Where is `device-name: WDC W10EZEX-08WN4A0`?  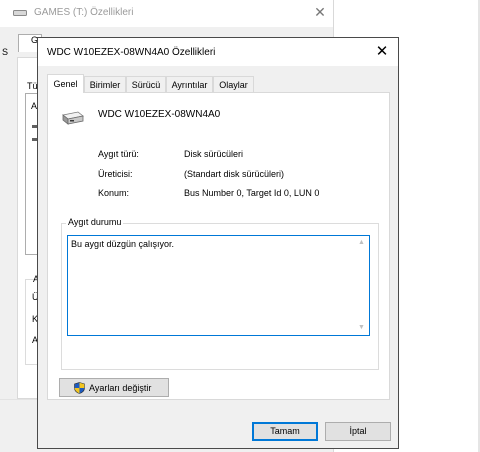
device-name: WDC W10EZEX-08WN4A0 is located at coordinates (159, 114).